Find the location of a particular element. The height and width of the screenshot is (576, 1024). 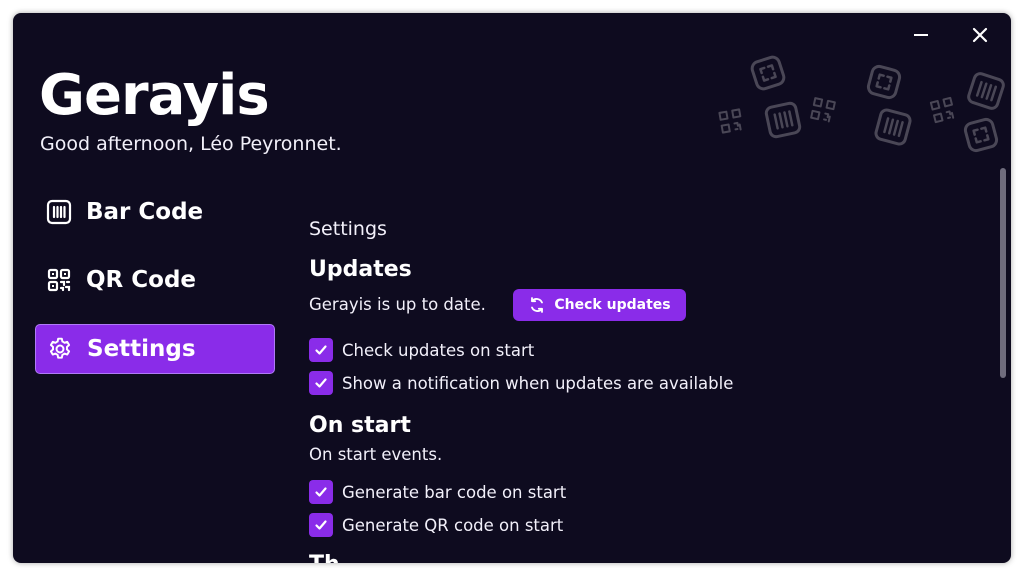

check-updates-button: Check updates is located at coordinates (599, 305).